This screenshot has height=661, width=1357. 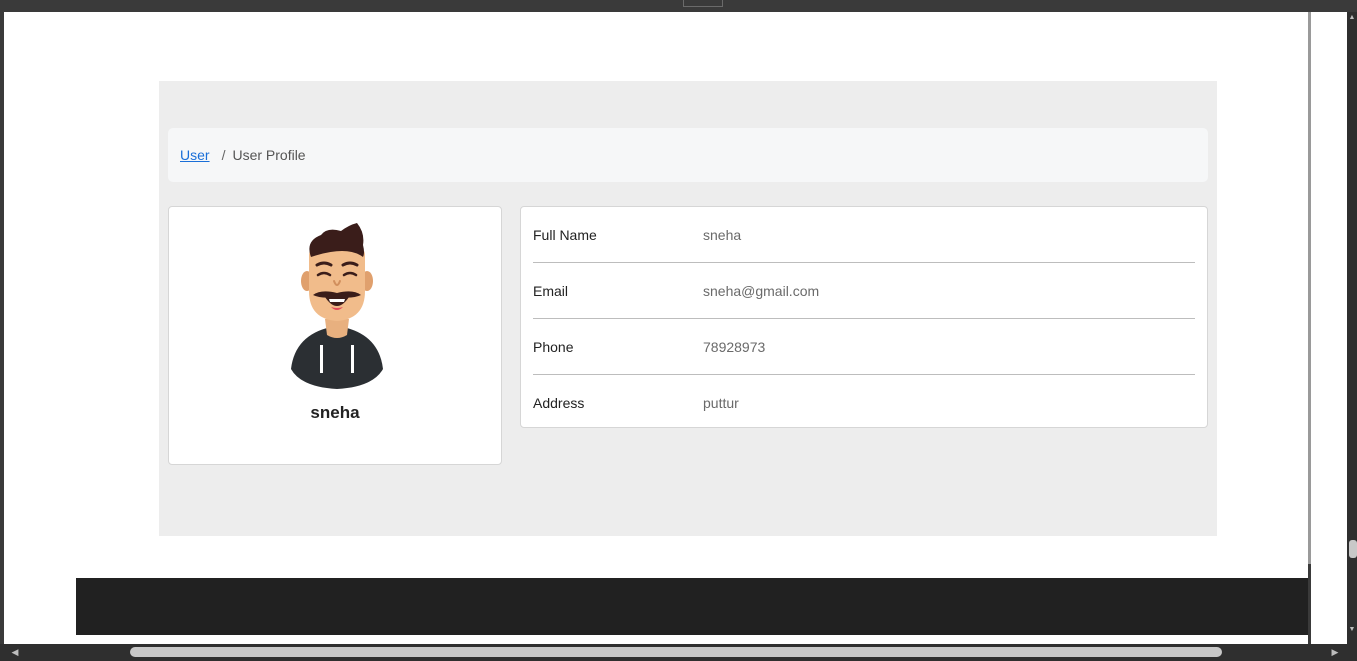 What do you see at coordinates (1335, 652) in the screenshot?
I see `scroll-right-arrow-icon: ▶` at bounding box center [1335, 652].